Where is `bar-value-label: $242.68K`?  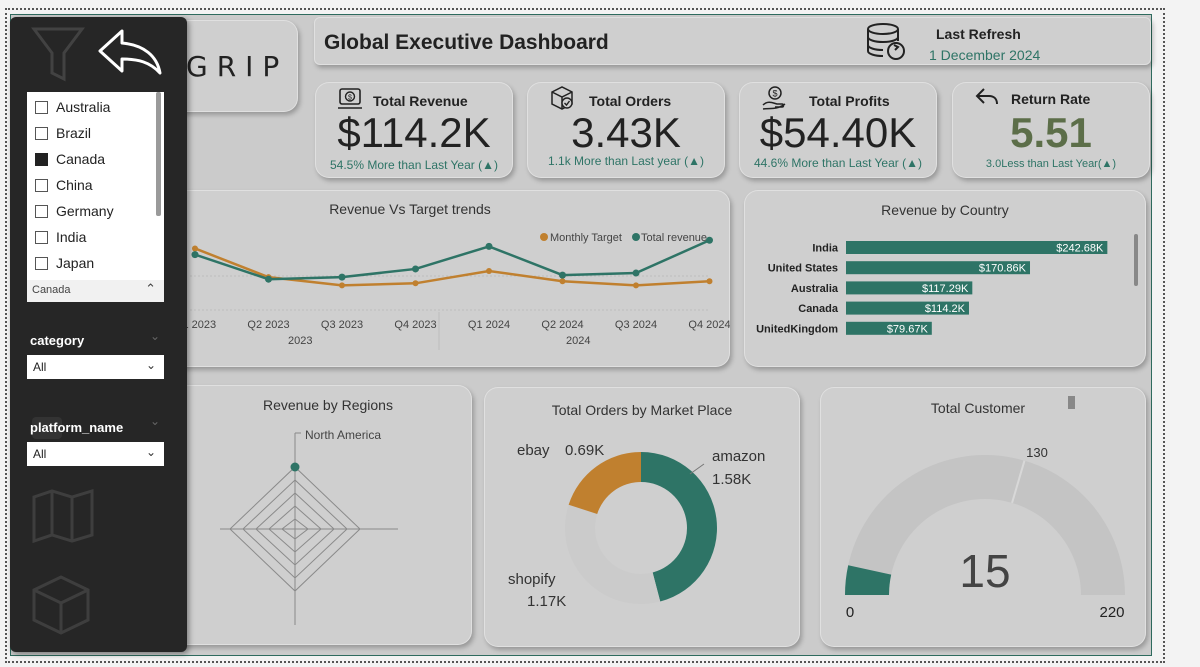
bar-value-label: $242.68K is located at coordinates (1080, 249).